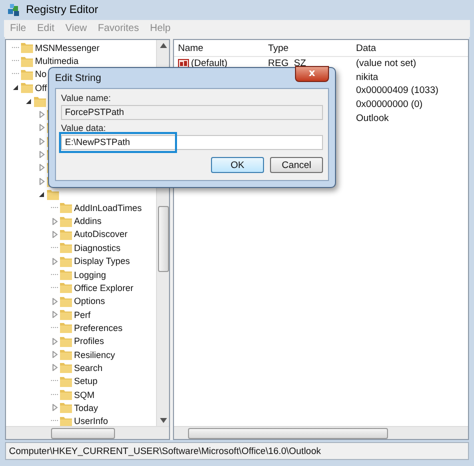 The width and height of the screenshot is (474, 466). What do you see at coordinates (165, 451) in the screenshot?
I see `registry-path: Computer\HKEY_CURRENT_USER\Software\Microsoft\Office\16.0\Outlook` at bounding box center [165, 451].